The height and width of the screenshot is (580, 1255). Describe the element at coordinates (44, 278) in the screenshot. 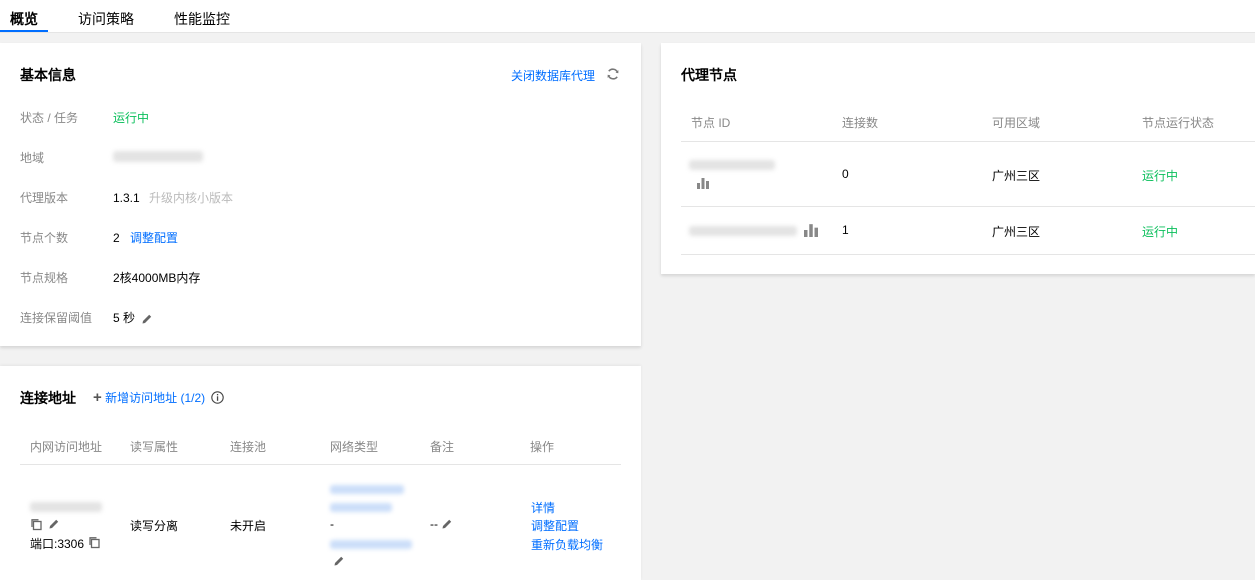

I see `node-spec-label: 节点规格` at that location.